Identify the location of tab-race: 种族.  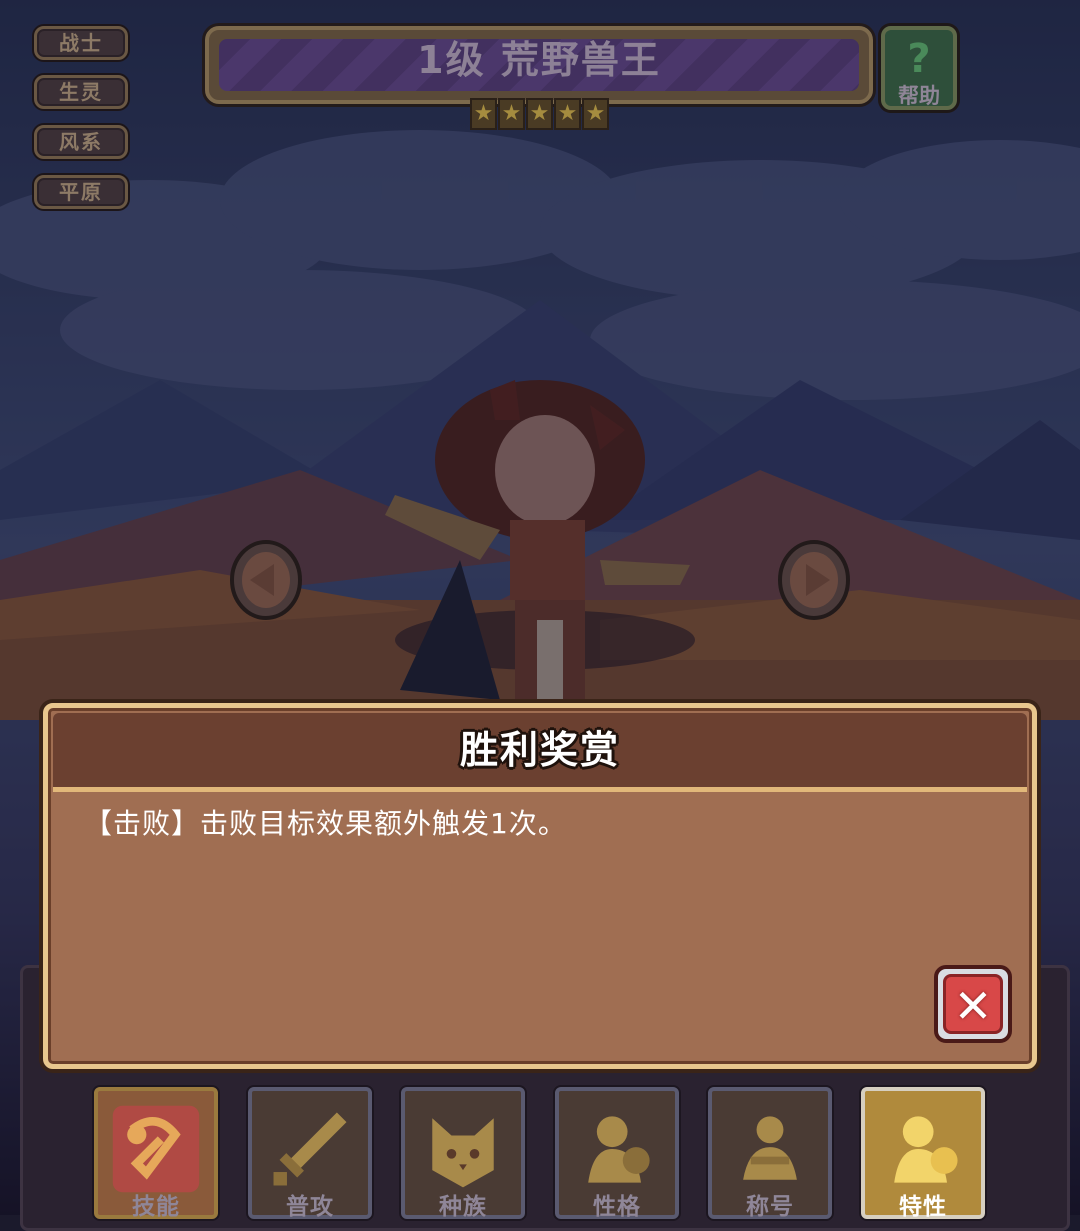
(463, 1153).